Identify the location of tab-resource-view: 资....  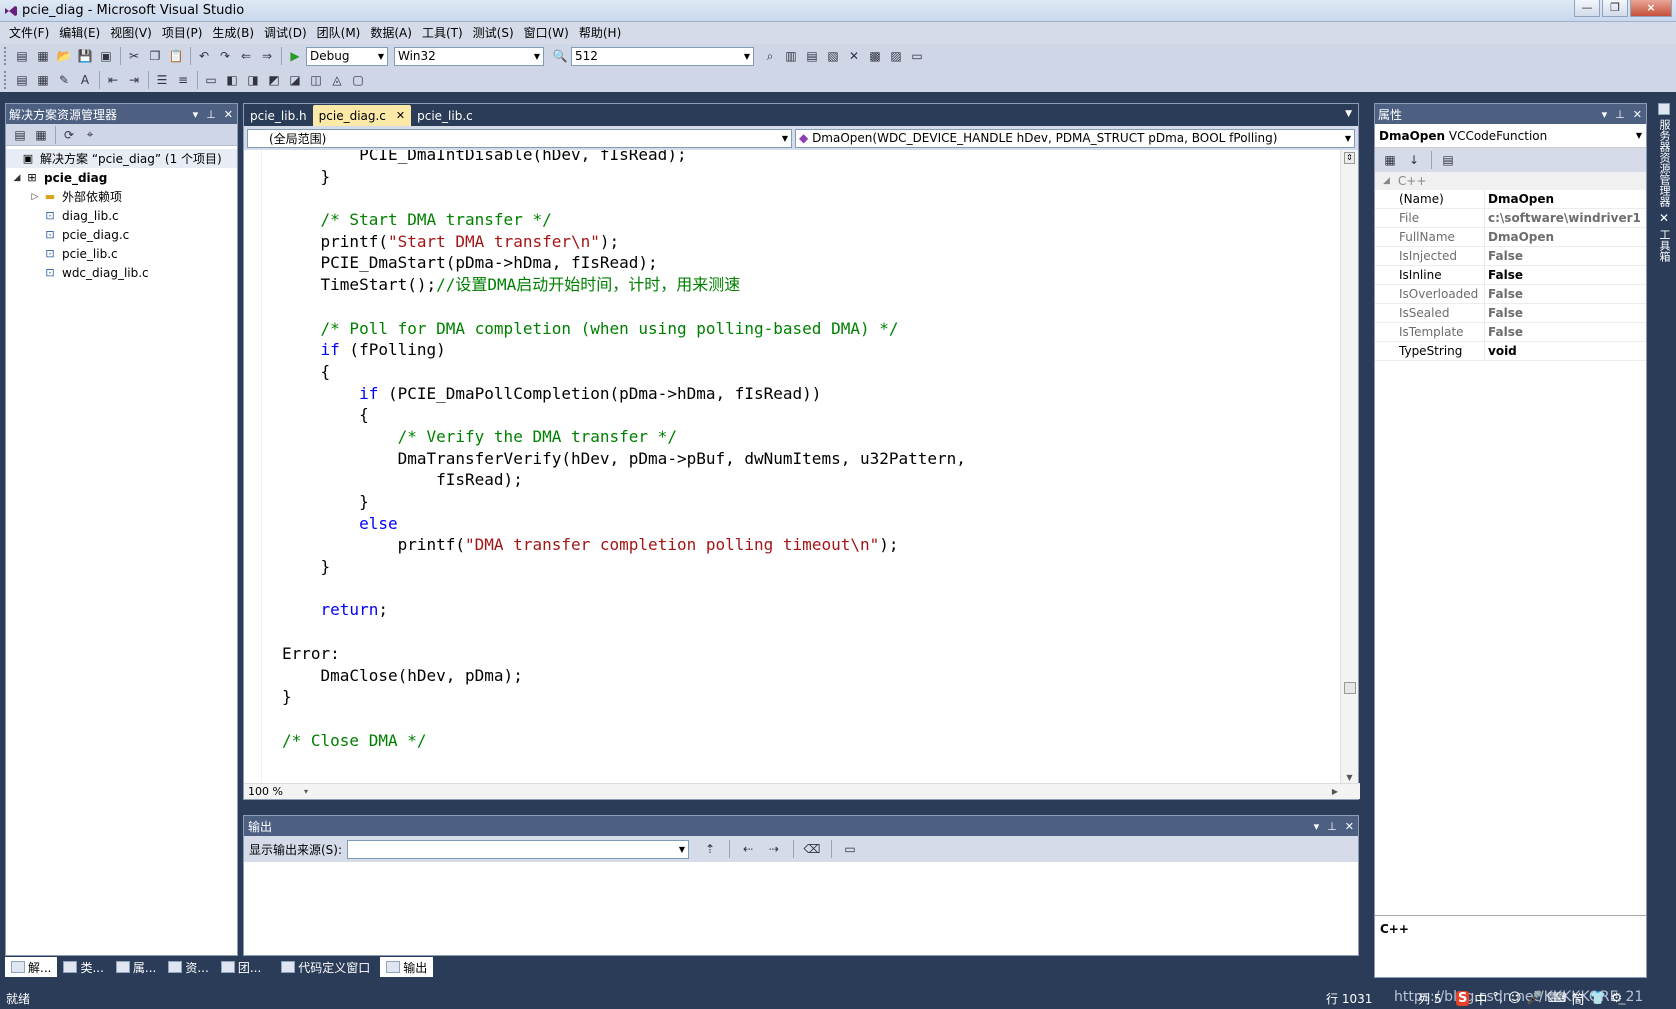
(188, 967).